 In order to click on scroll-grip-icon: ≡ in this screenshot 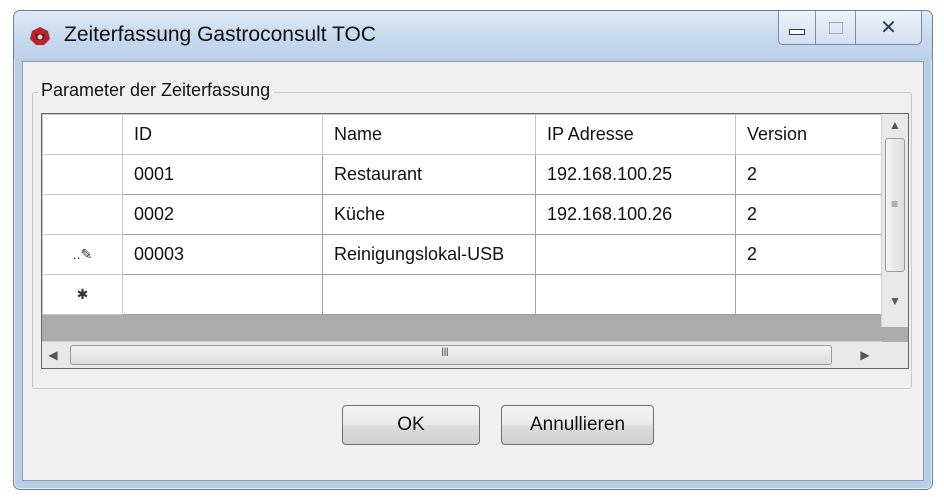, I will do `click(895, 204)`.